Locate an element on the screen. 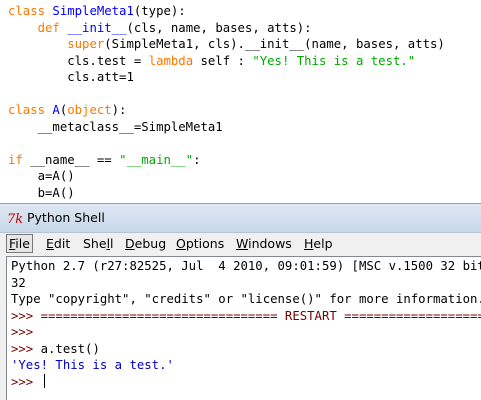 The image size is (481, 400). editor-line: __metaclass__=SimpleMeta1 is located at coordinates (226, 127).